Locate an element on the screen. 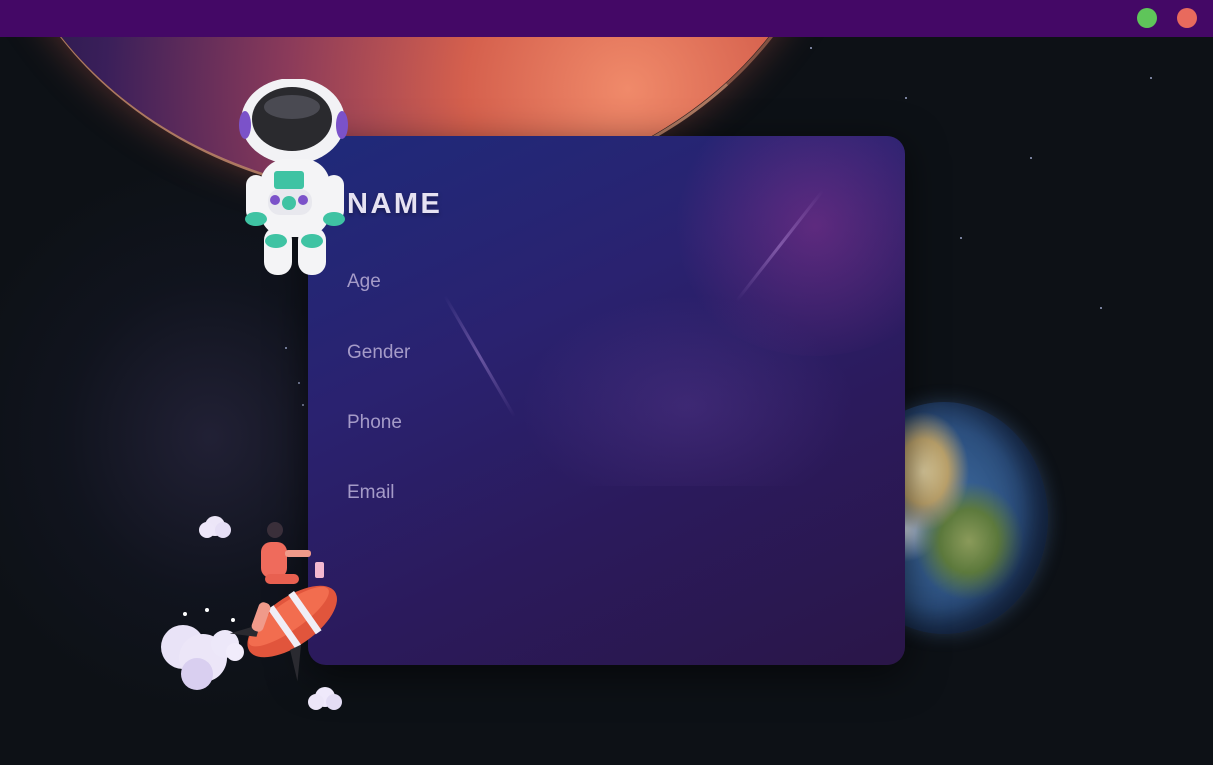 This screenshot has height=765, width=1213. title-bar is located at coordinates (606, 18).